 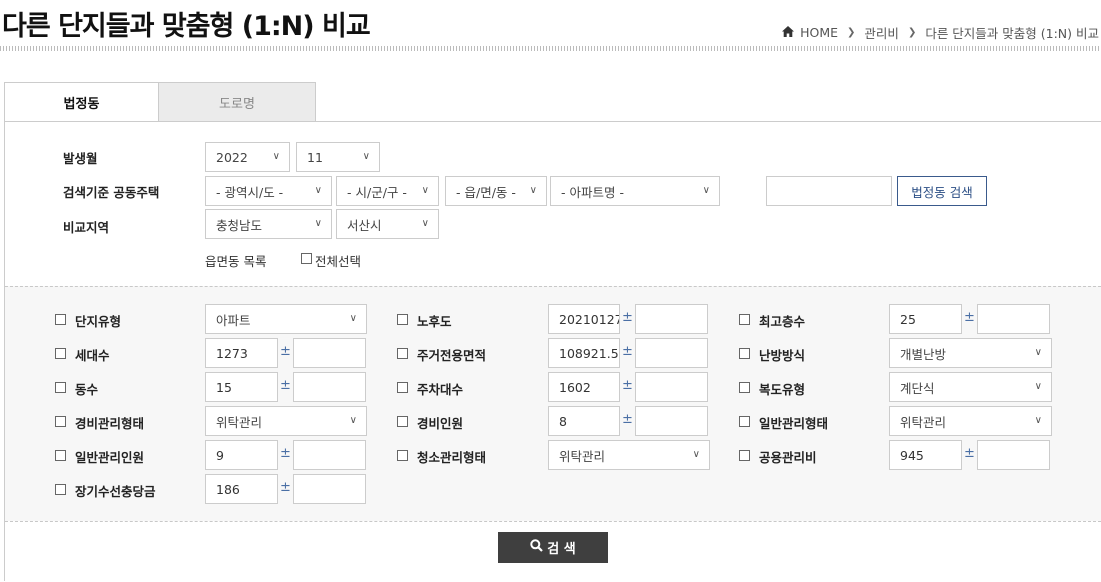 What do you see at coordinates (671, 353) in the screenshot?
I see `area-range-input` at bounding box center [671, 353].